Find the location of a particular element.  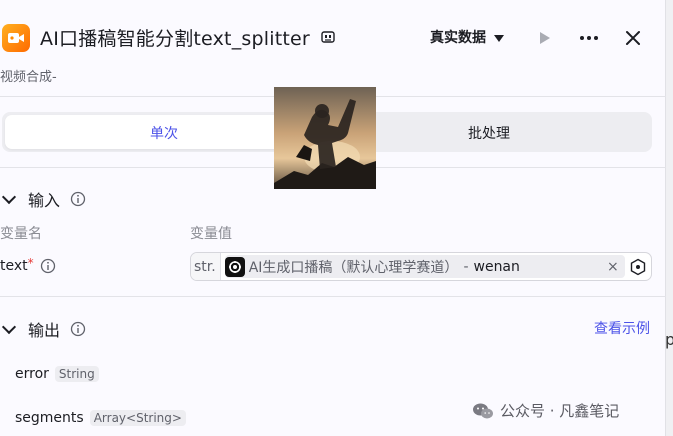

video-app-icon is located at coordinates (16, 38).